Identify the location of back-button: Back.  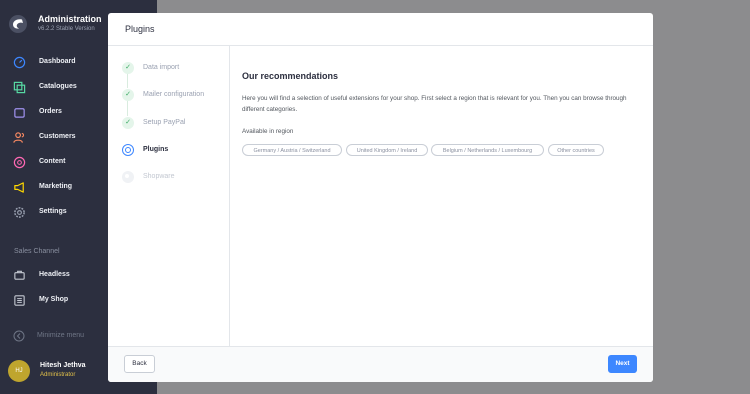
(139, 364).